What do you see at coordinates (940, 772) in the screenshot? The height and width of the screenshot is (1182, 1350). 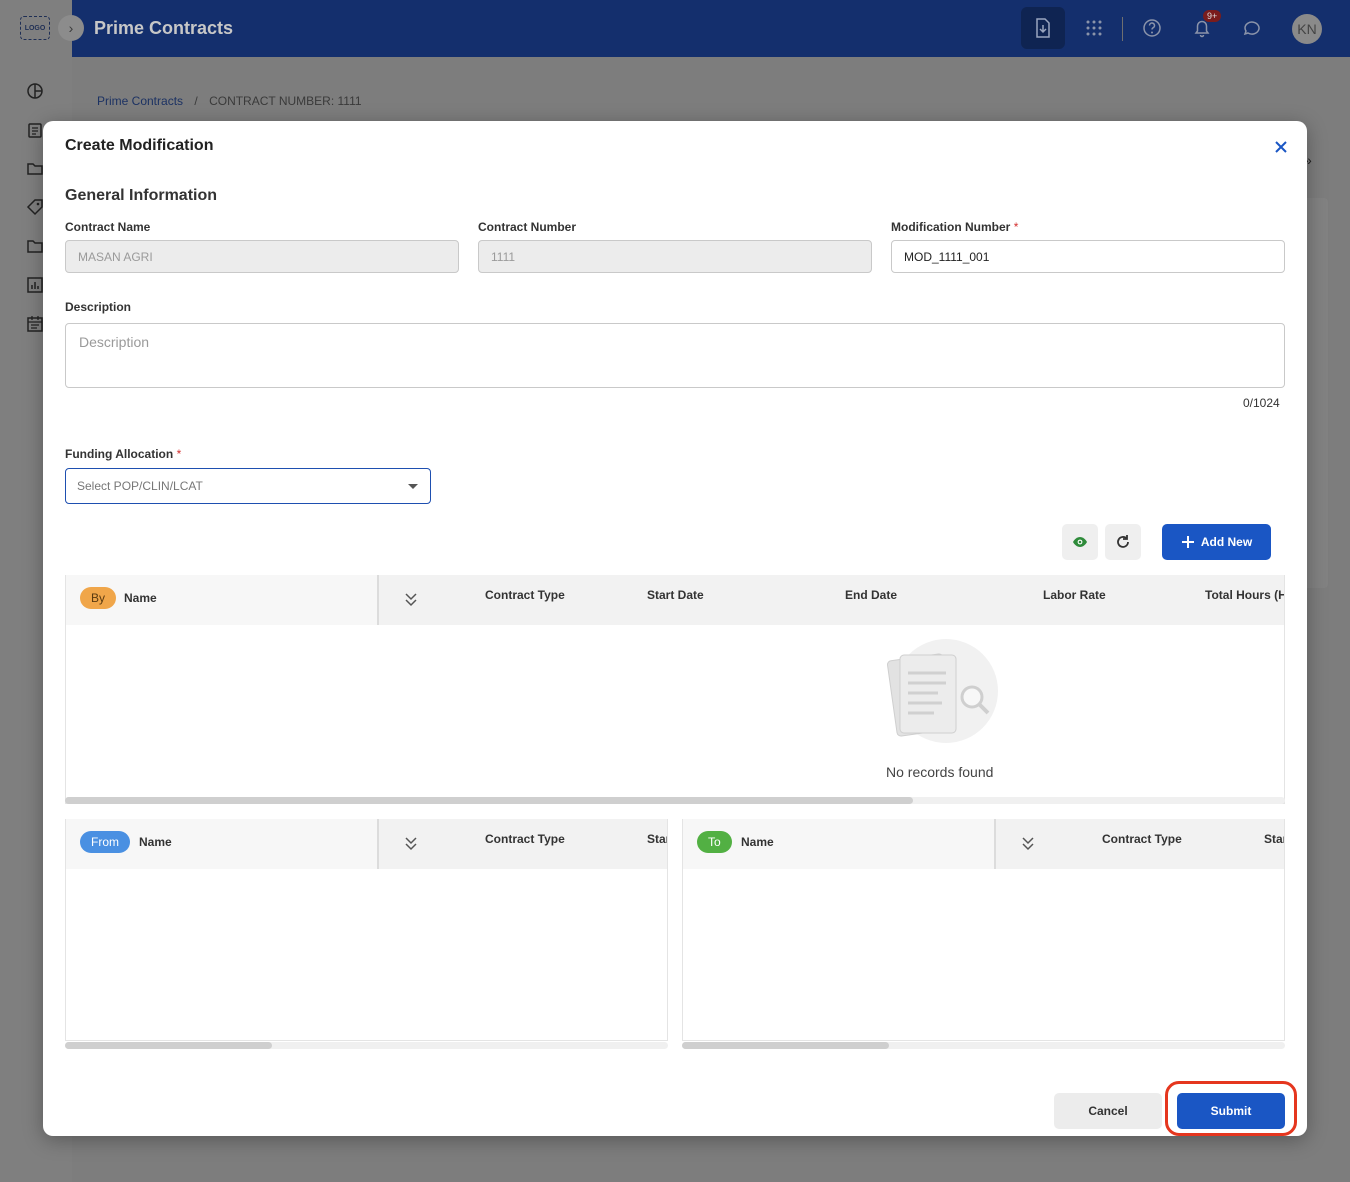 I see `no-records-text: No records found` at bounding box center [940, 772].